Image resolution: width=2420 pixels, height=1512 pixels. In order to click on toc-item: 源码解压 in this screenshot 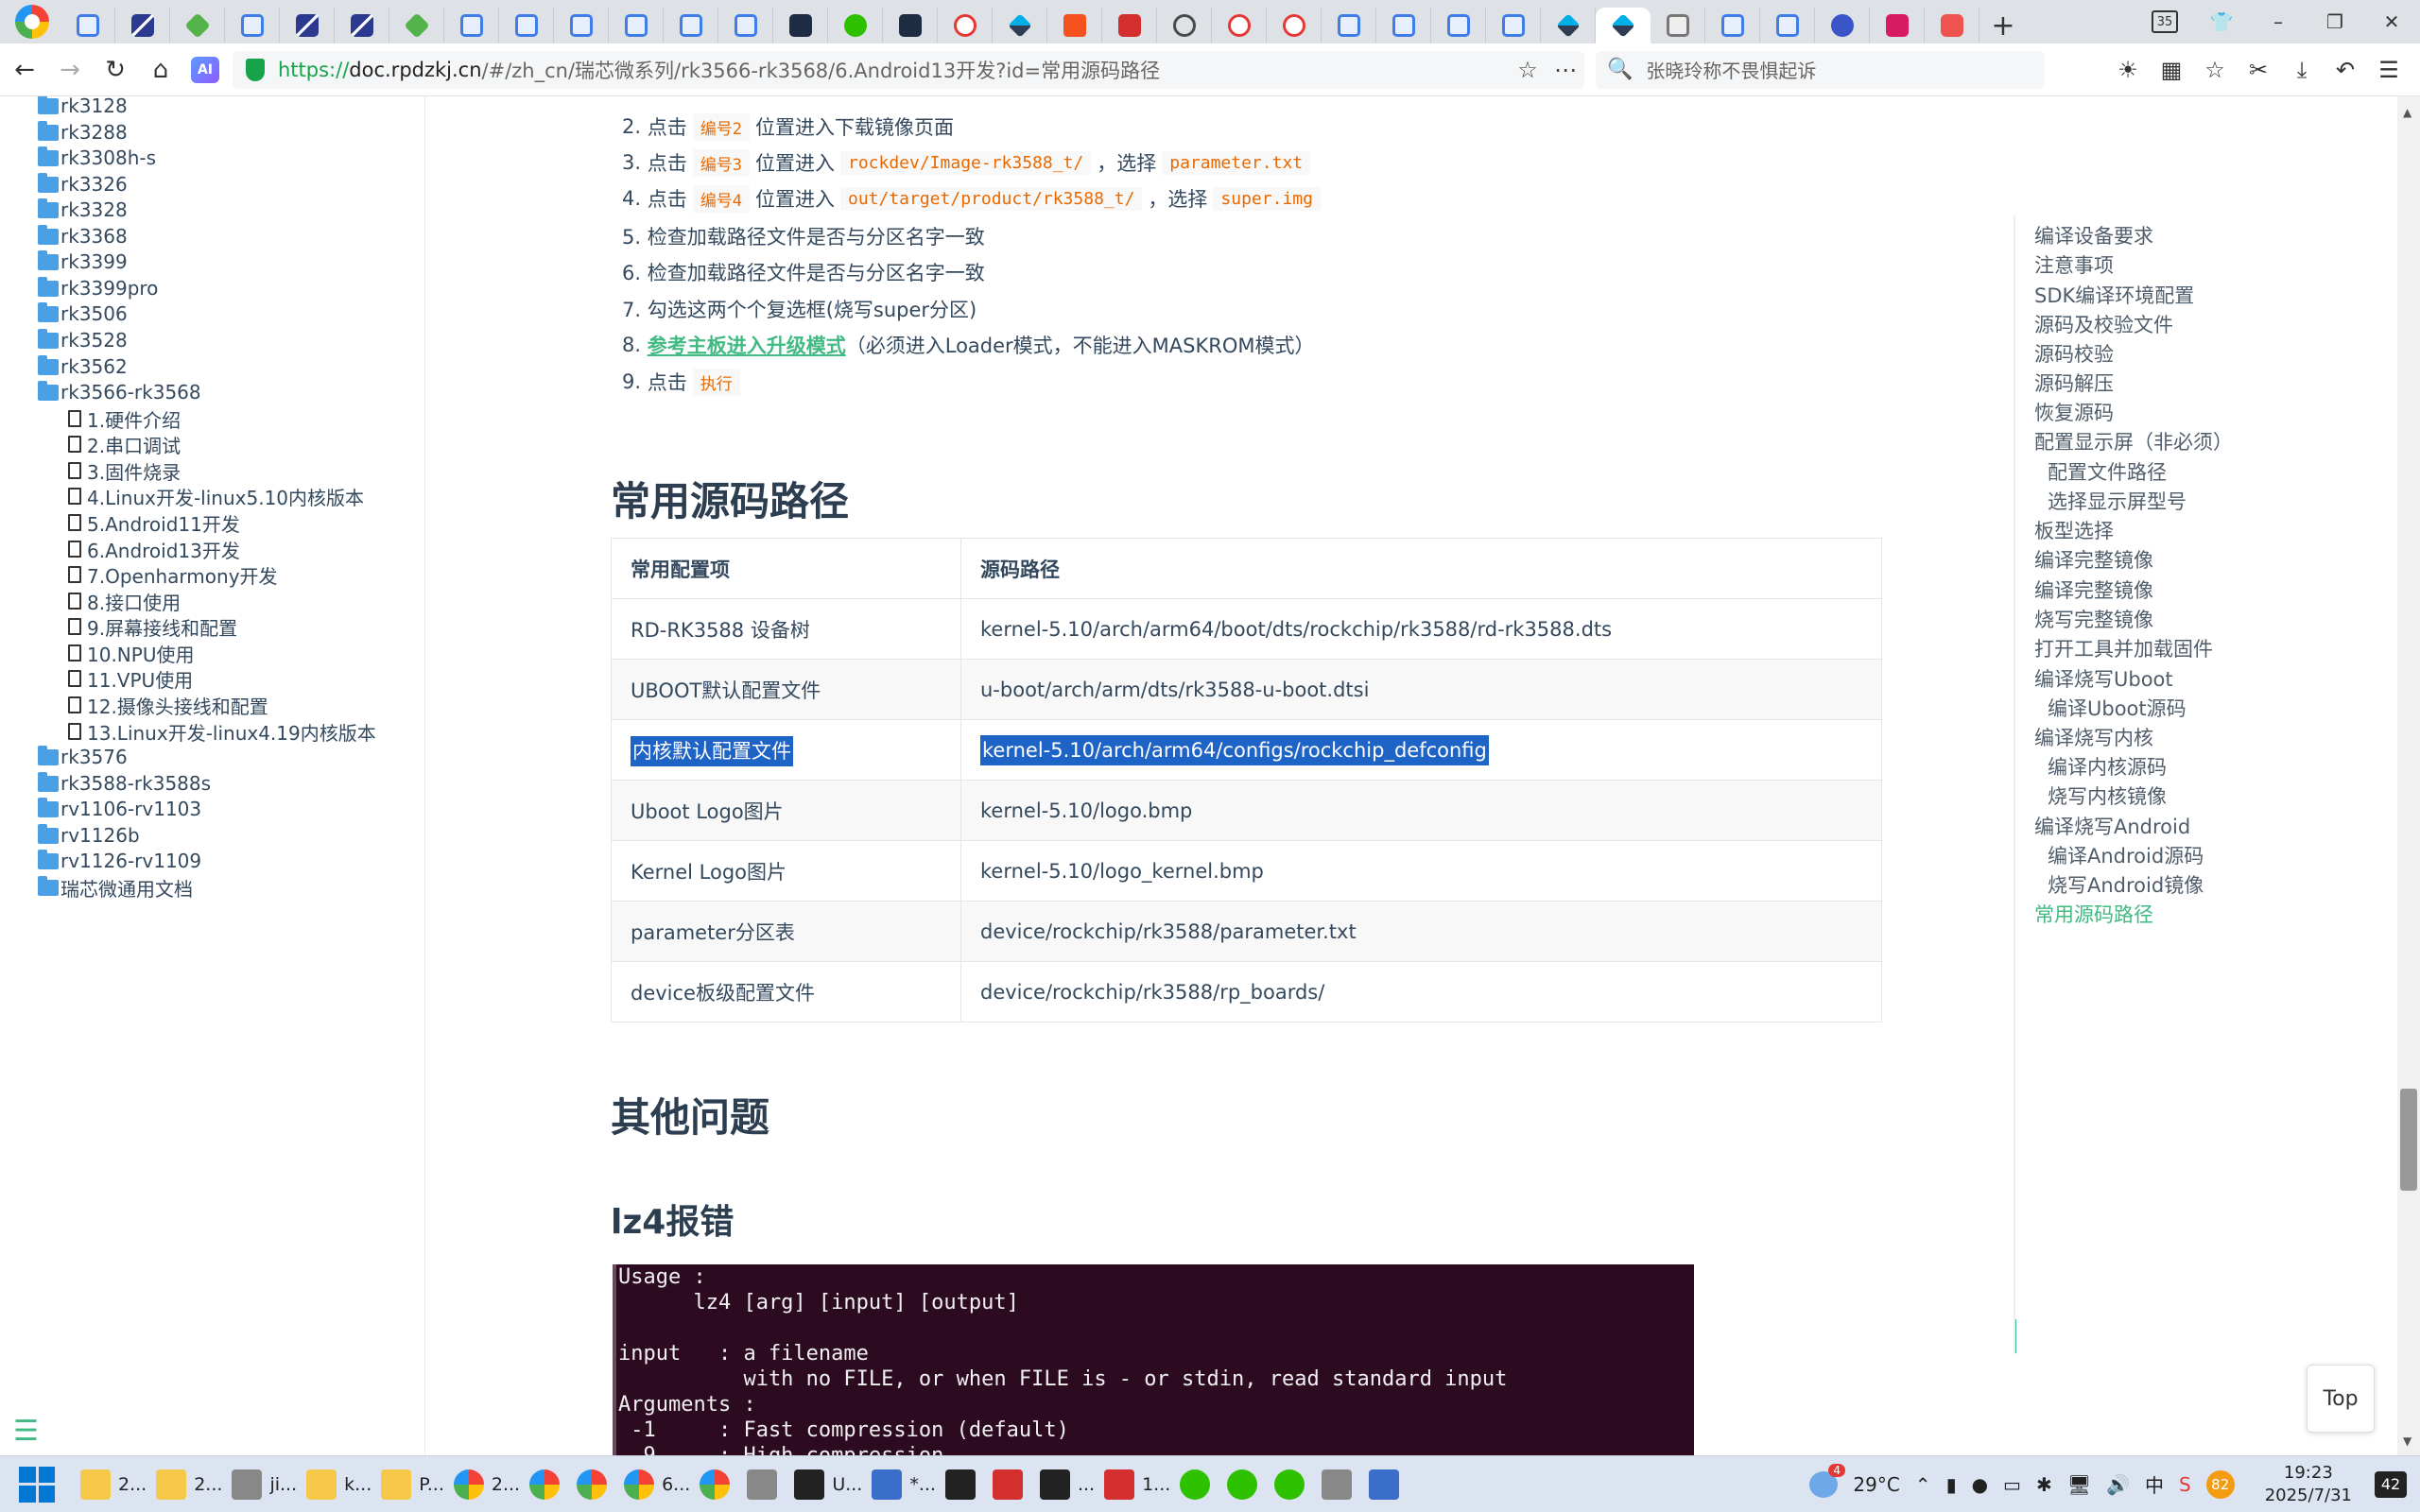, I will do `click(2074, 383)`.